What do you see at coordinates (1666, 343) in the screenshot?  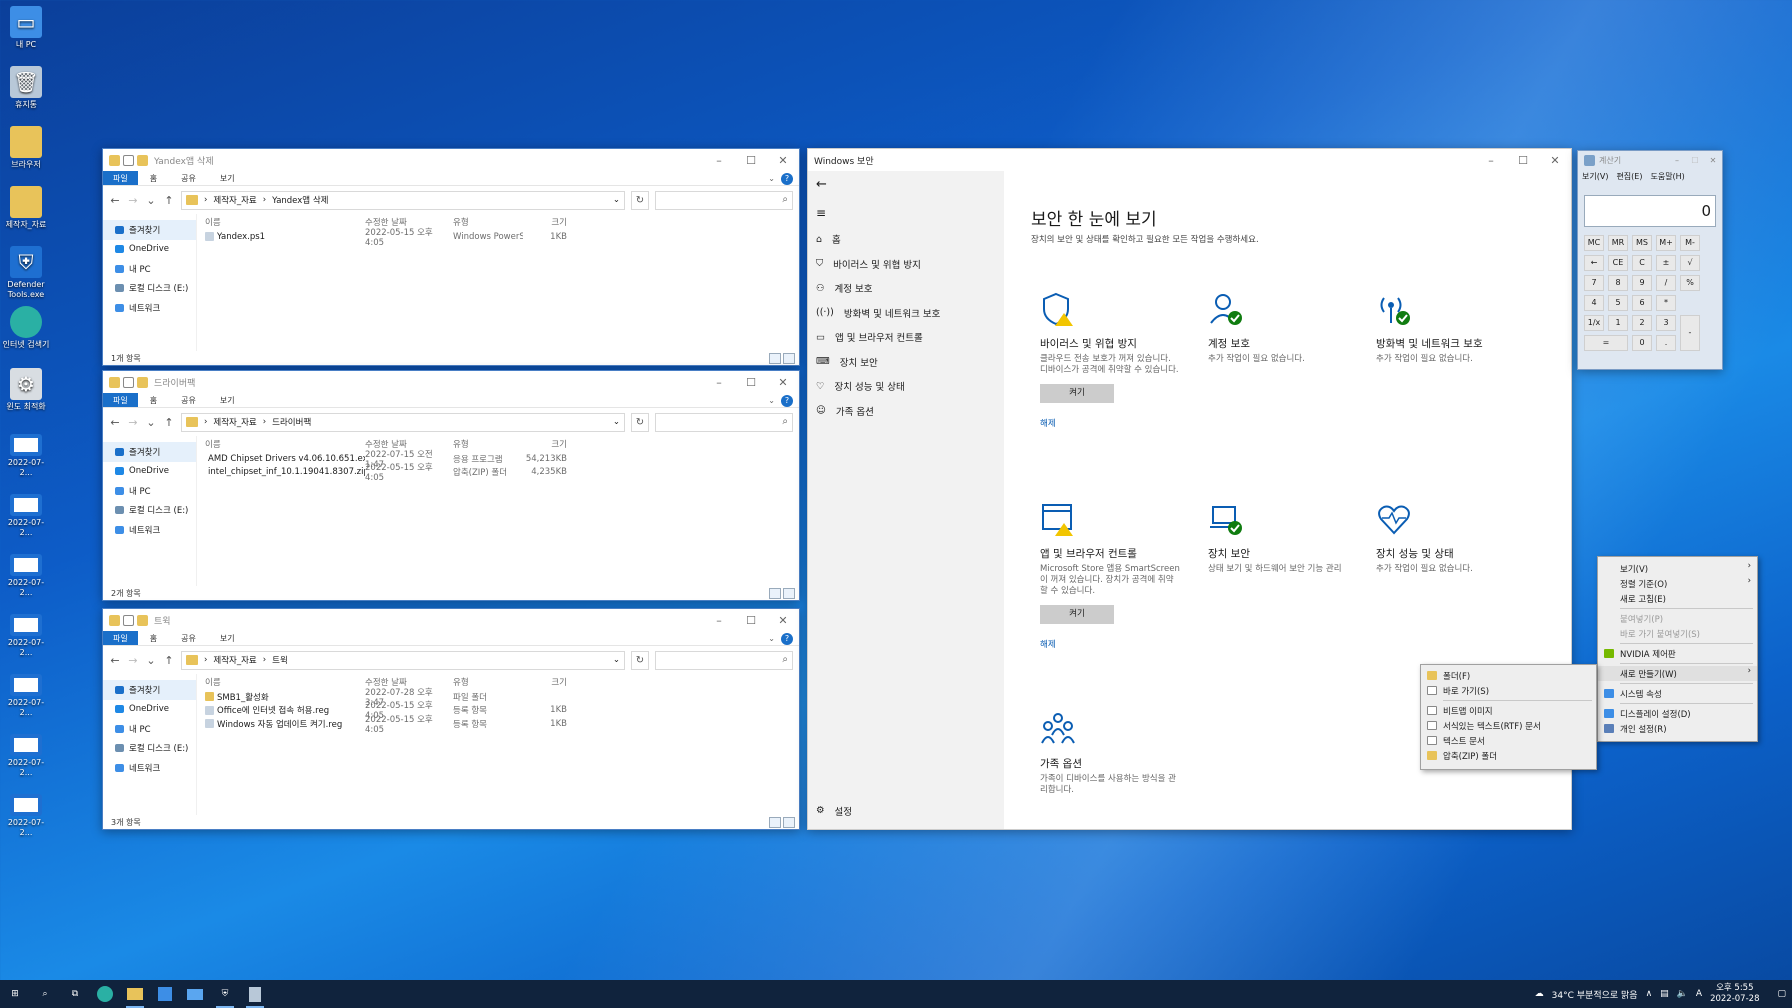 I see `calculator-key: .` at bounding box center [1666, 343].